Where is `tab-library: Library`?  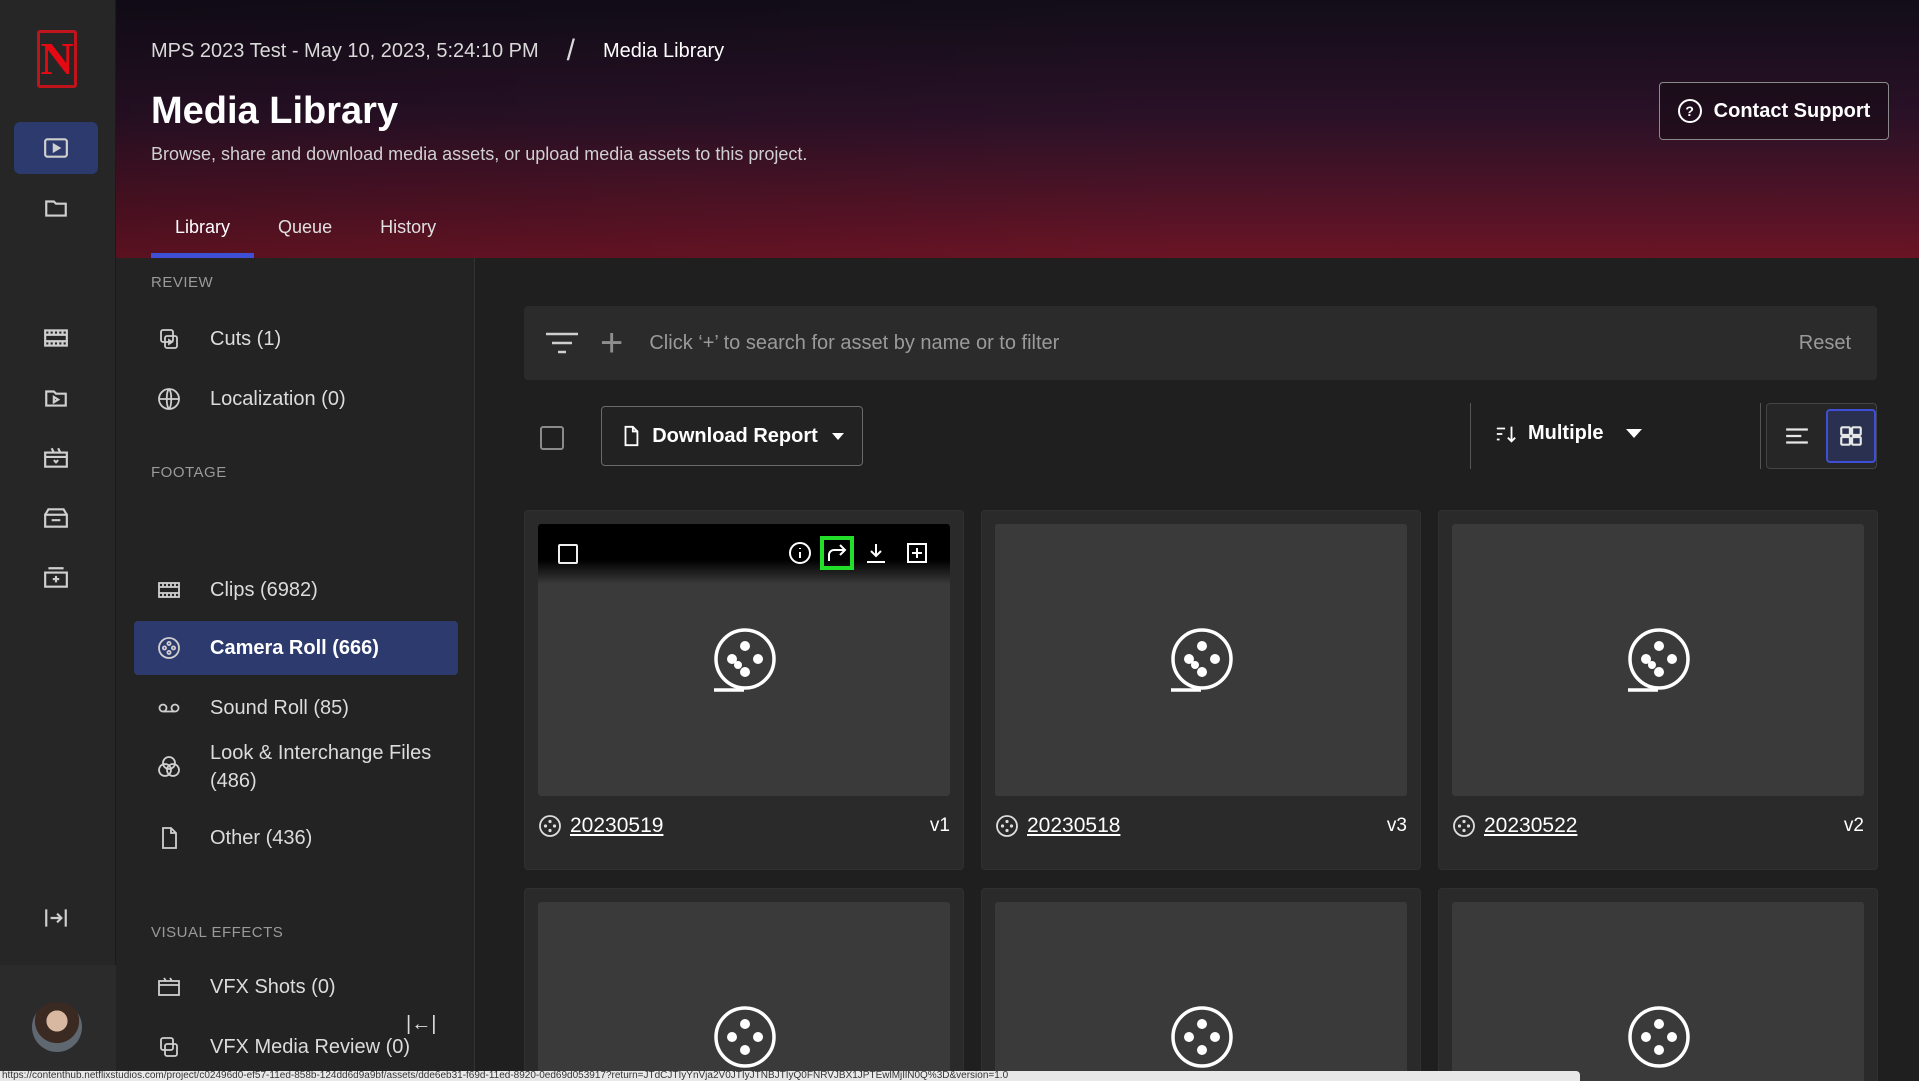 tab-library: Library is located at coordinates (203, 236).